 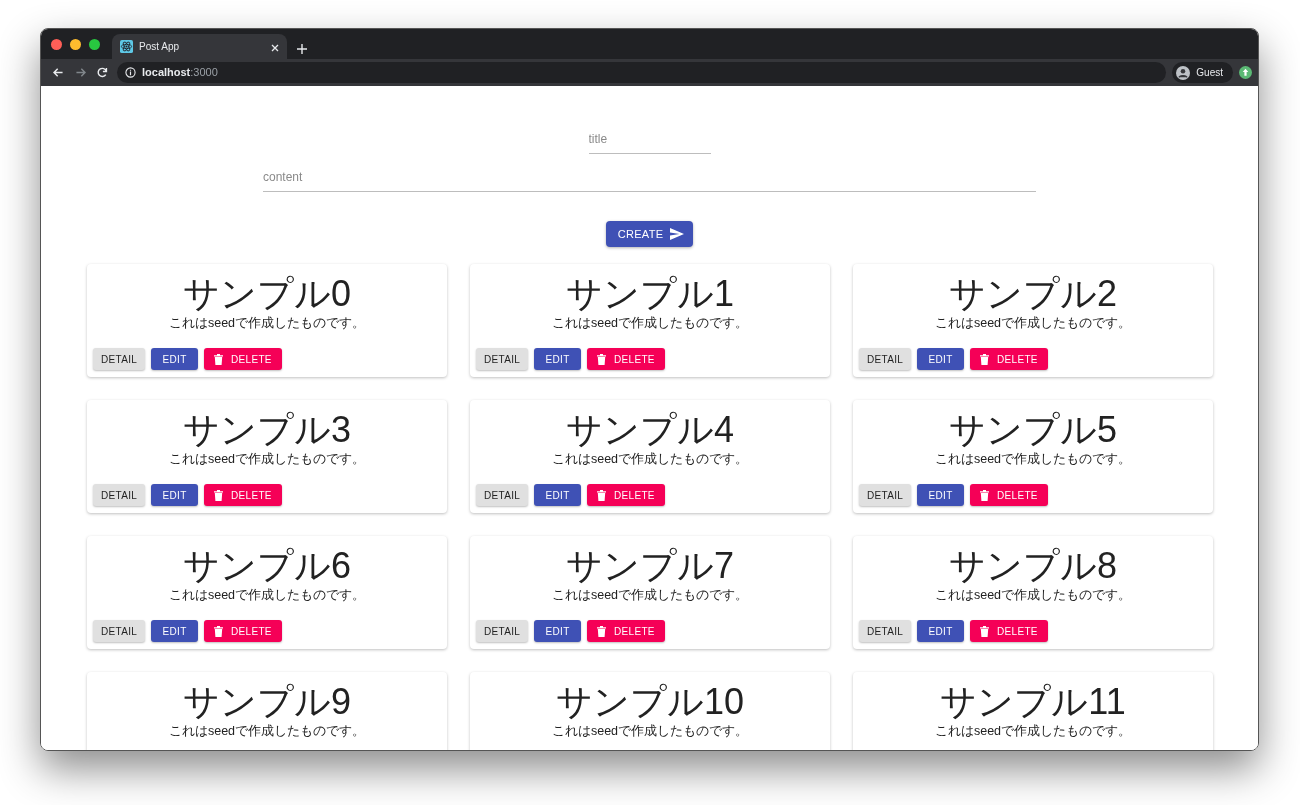 What do you see at coordinates (649, 702) in the screenshot?
I see `post-title: サンプル10` at bounding box center [649, 702].